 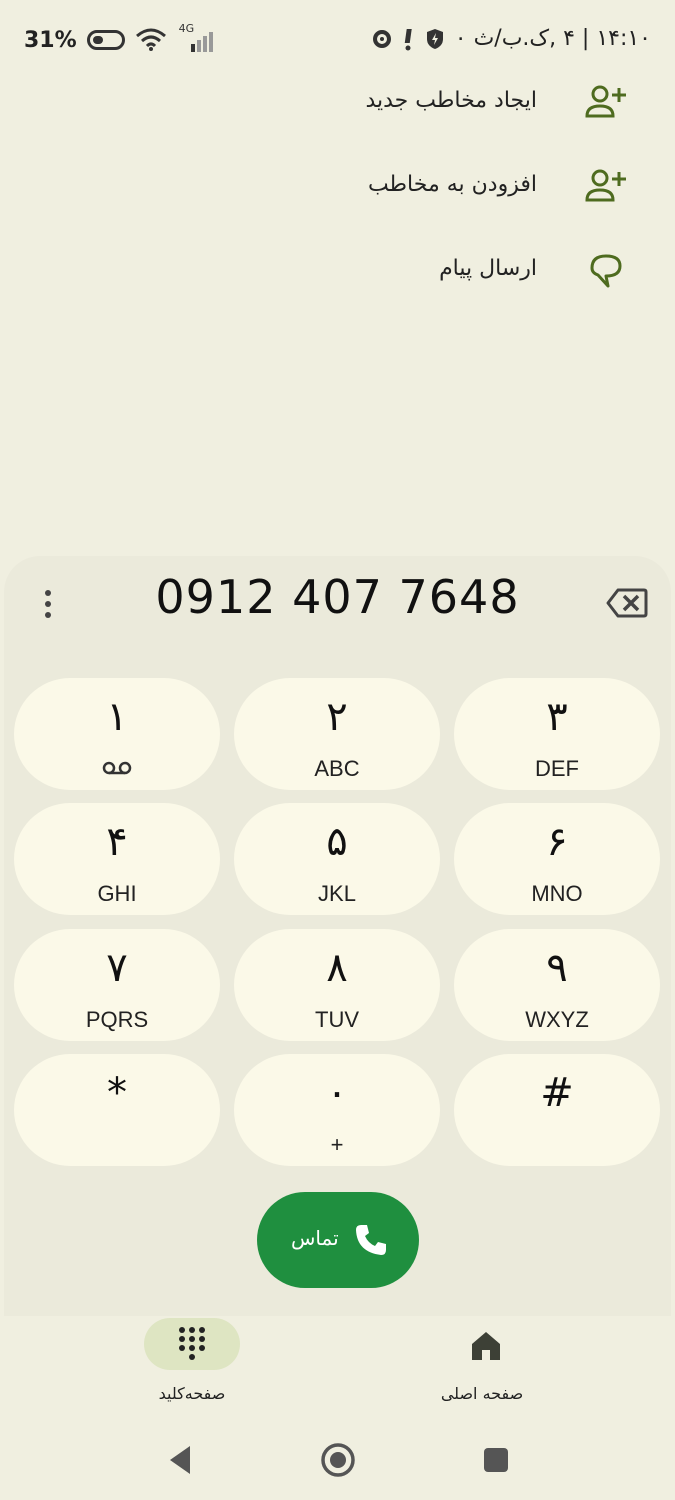 I want to click on key-4: ۴ GHI, so click(x=117, y=859).